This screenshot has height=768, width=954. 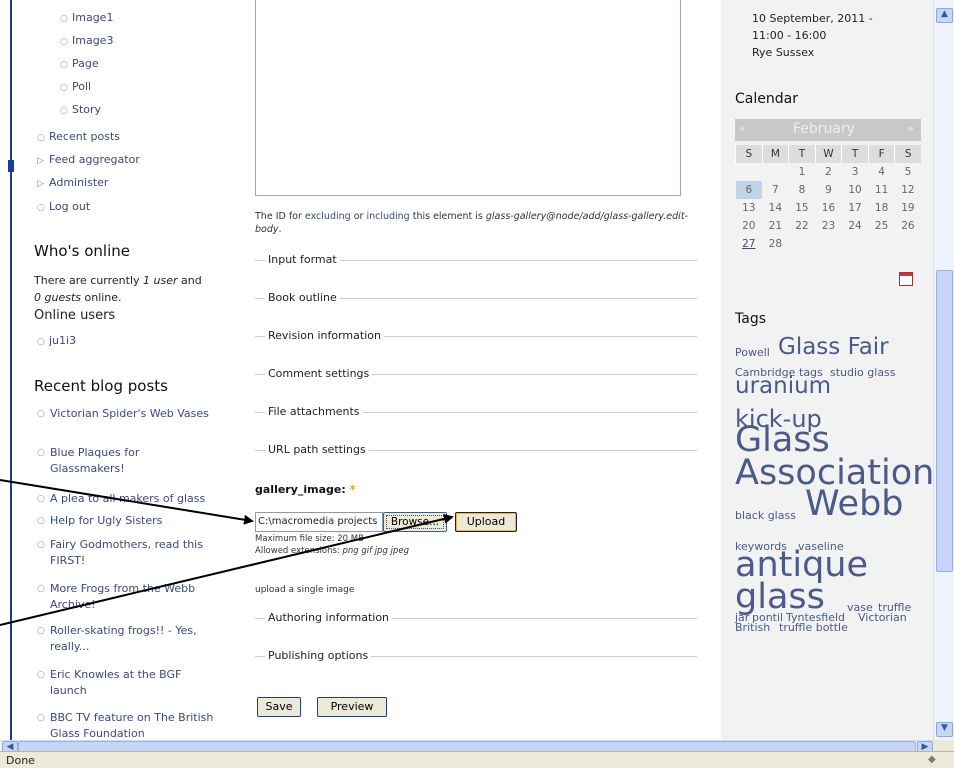 What do you see at coordinates (20, 760) in the screenshot?
I see `status-text: Done` at bounding box center [20, 760].